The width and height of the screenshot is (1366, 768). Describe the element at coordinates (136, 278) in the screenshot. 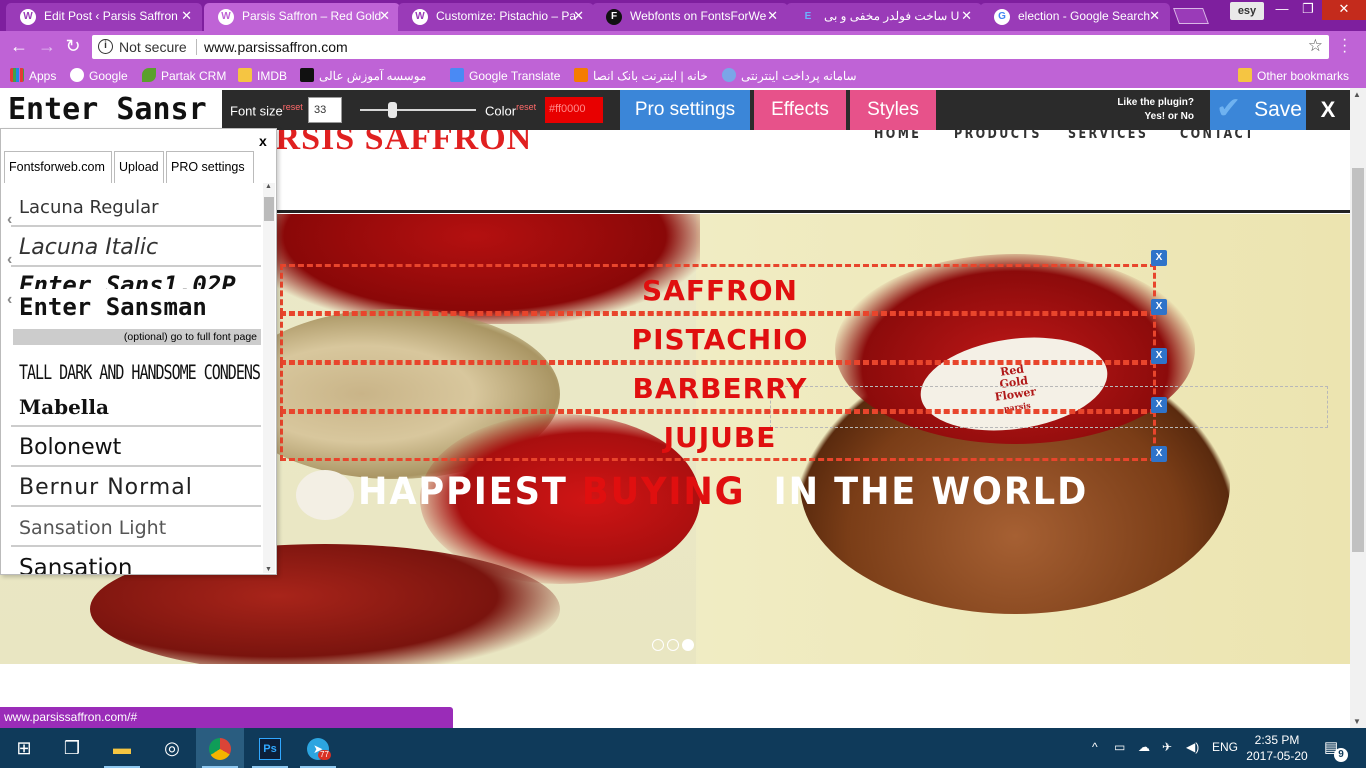

I see `font-item-enter-sans102p: Enter Sans1.02P` at that location.